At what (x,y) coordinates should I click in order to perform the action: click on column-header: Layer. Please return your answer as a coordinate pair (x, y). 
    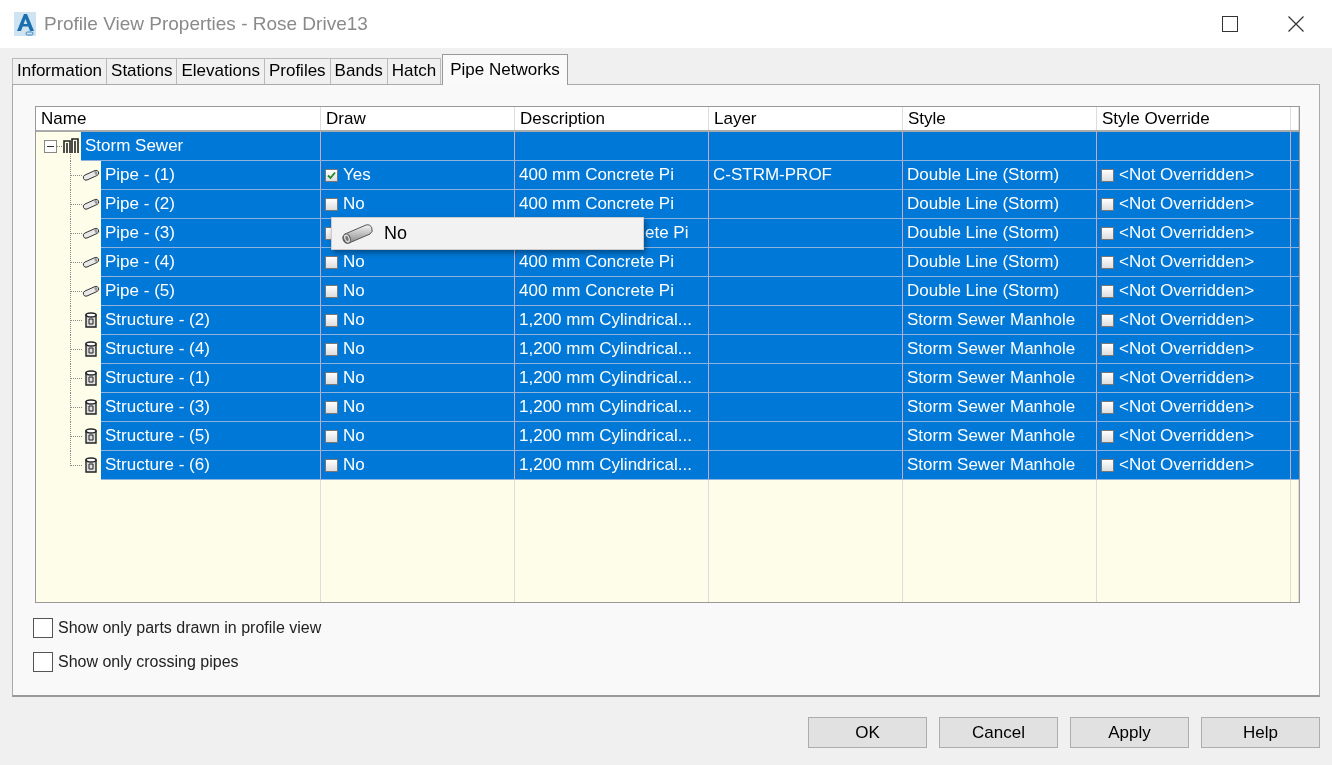
    Looking at the image, I should click on (806, 118).